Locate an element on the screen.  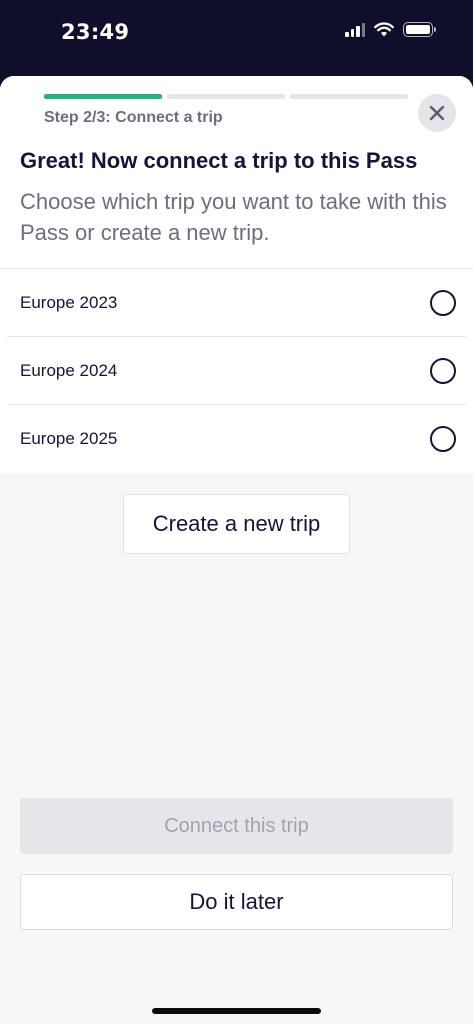
trip-option-europe-2023: Europe 2023 is located at coordinates (236, 303).